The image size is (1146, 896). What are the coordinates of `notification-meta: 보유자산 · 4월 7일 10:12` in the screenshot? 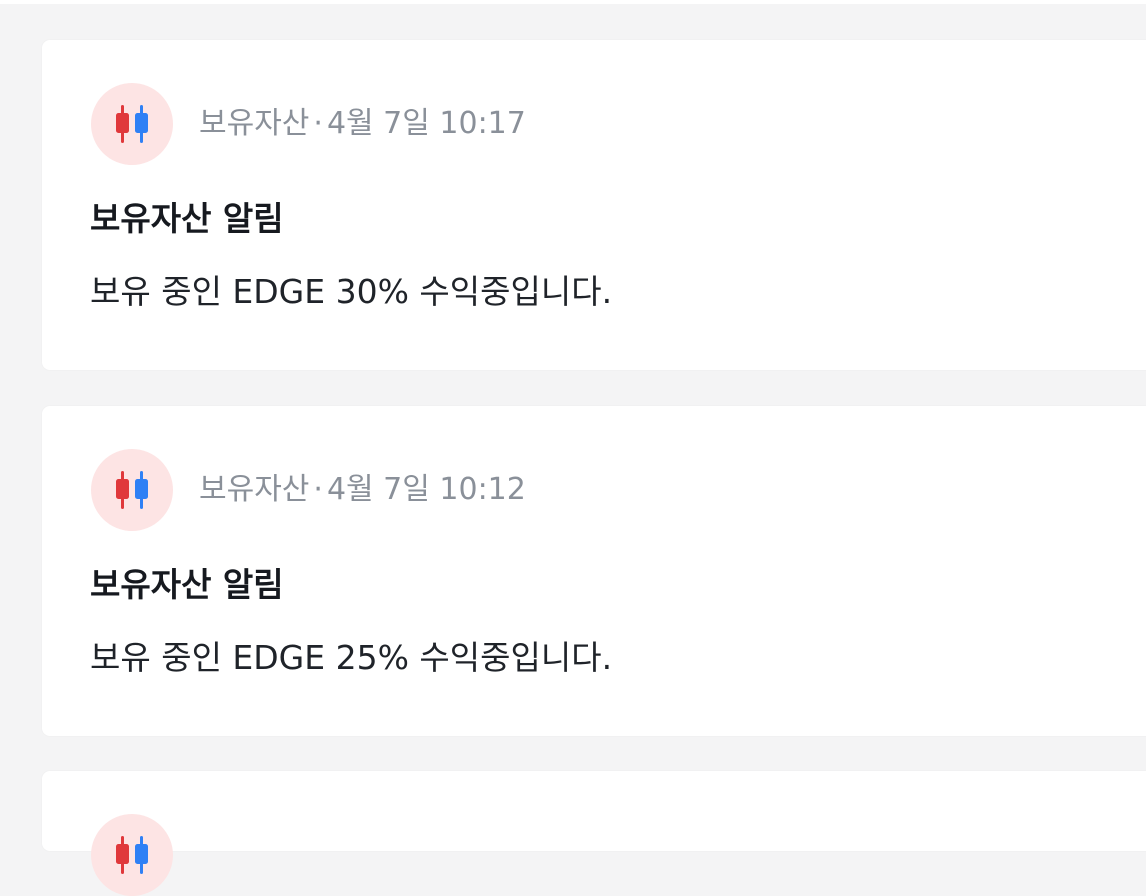 It's located at (362, 490).